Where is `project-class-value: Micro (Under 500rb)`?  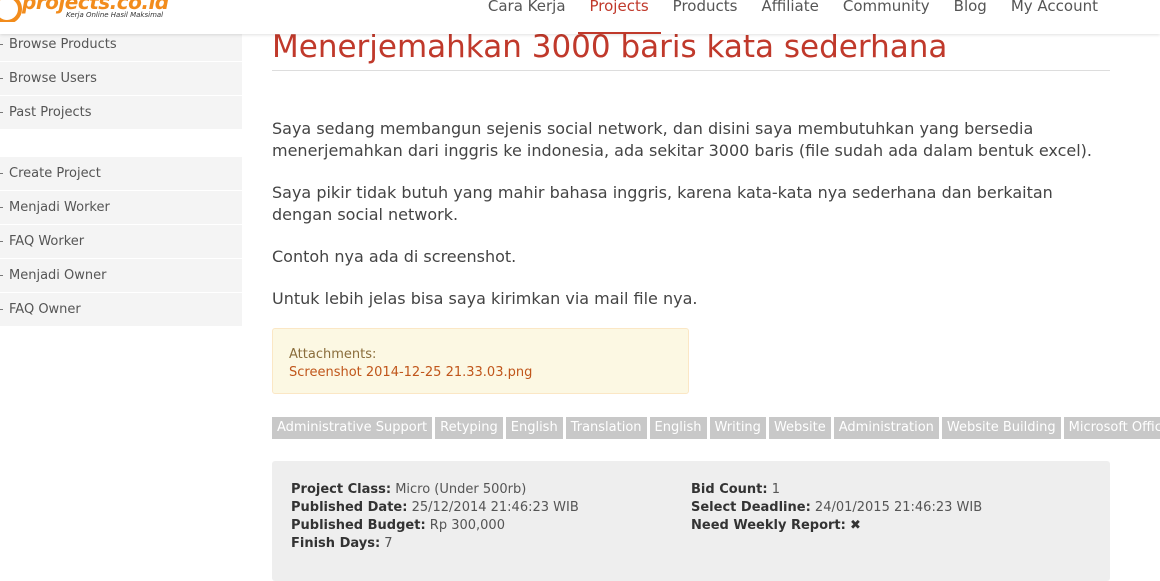 project-class-value: Micro (Under 500rb) is located at coordinates (461, 489).